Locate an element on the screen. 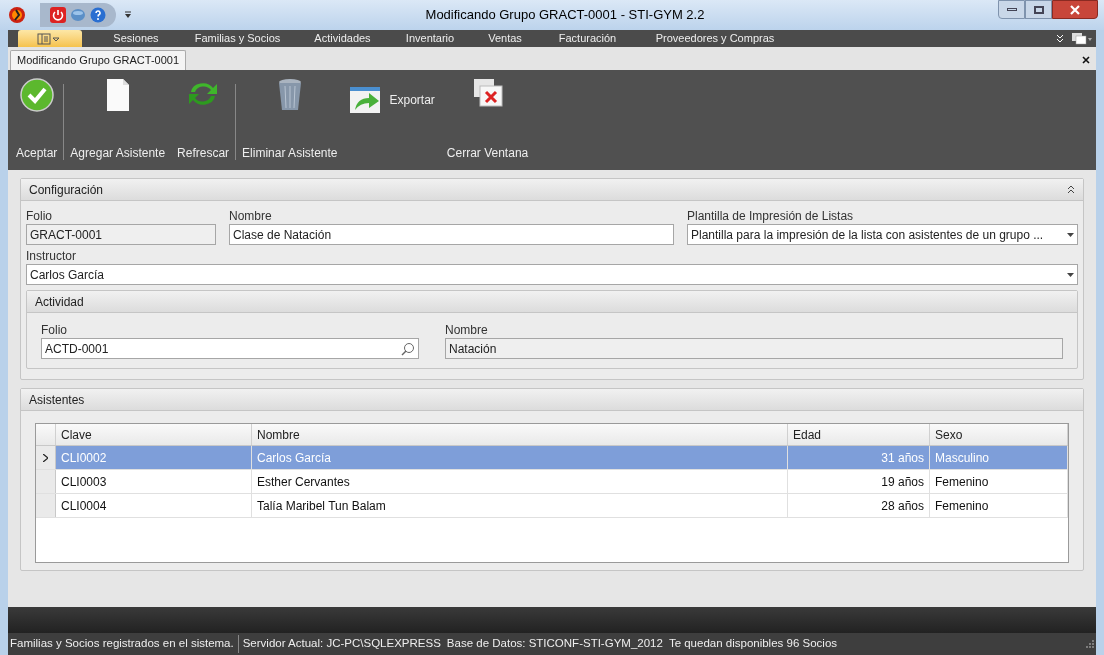  activity-folio-field: ACTD-0001 is located at coordinates (230, 348).